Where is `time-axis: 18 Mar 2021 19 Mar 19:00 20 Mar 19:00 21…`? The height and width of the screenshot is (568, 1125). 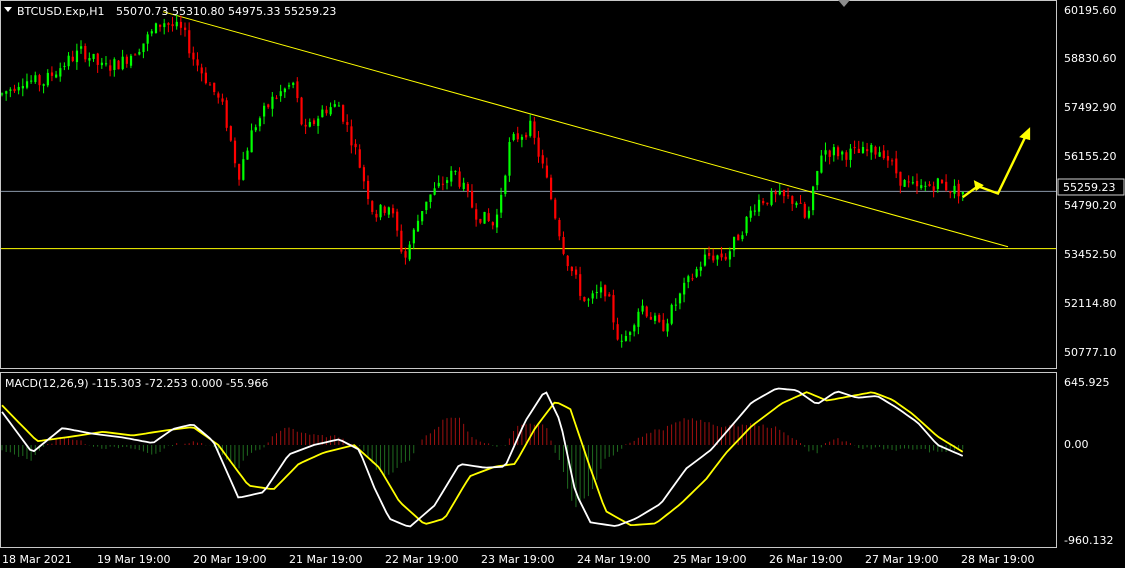
time-axis: 18 Mar 2021 19 Mar 19:00 20 Mar 19:00 21… is located at coordinates (518, 559).